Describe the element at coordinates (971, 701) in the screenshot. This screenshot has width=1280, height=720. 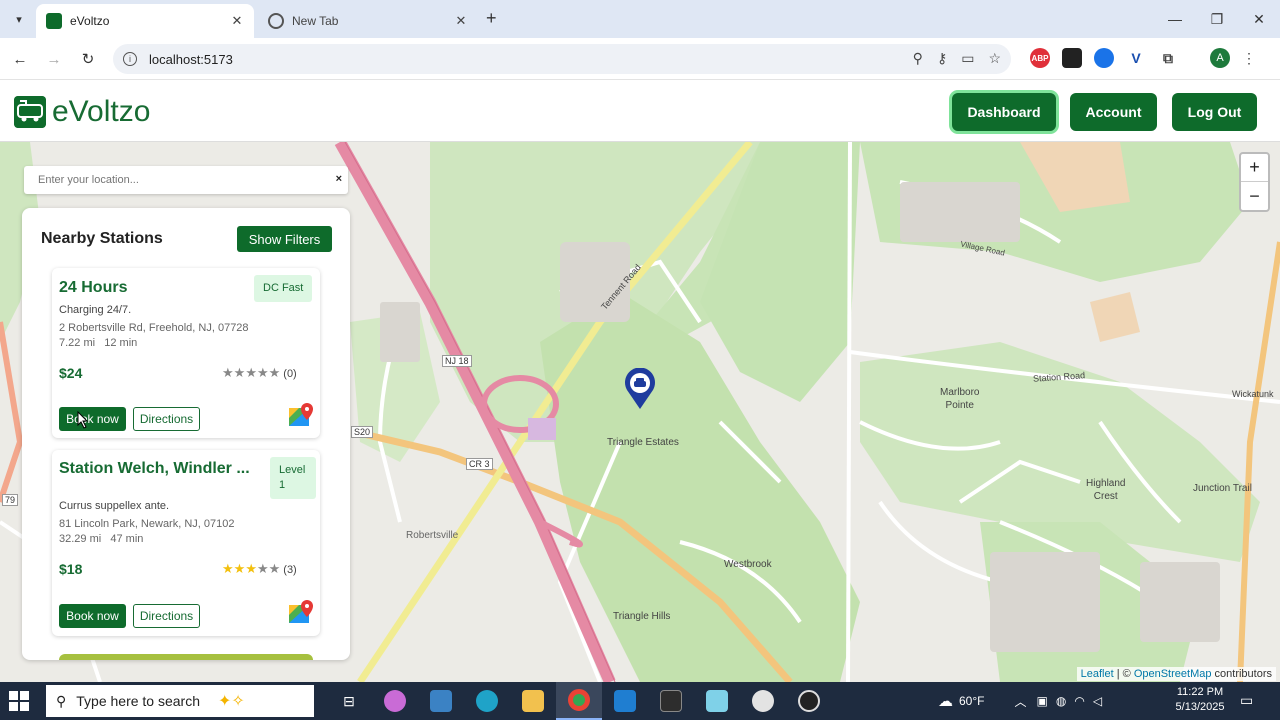
I see `weather-temp: 60°F` at that location.